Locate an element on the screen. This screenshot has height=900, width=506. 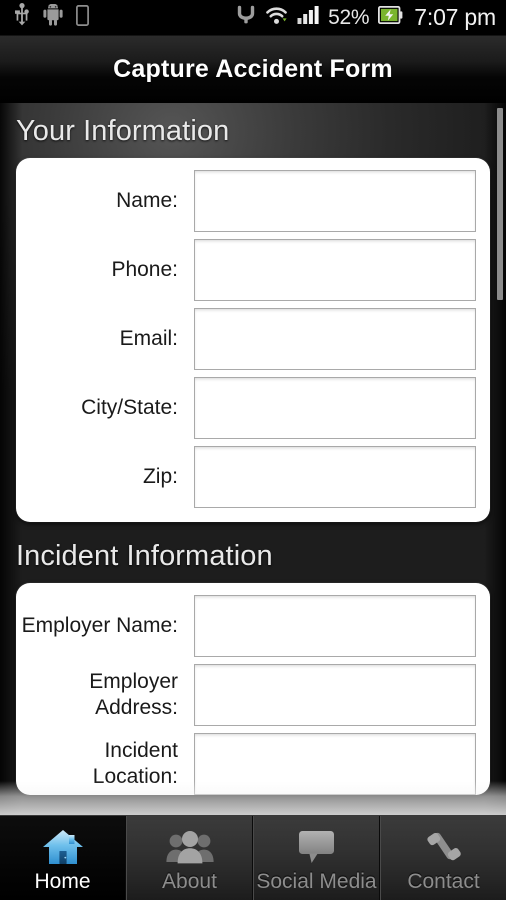
form-row-name: Name: is located at coordinates (246, 201).